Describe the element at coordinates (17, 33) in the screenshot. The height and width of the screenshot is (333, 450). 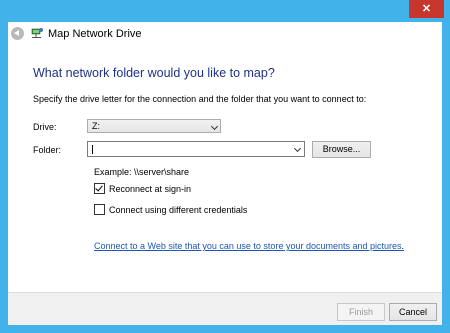
I see `back-arrow-icon` at that location.